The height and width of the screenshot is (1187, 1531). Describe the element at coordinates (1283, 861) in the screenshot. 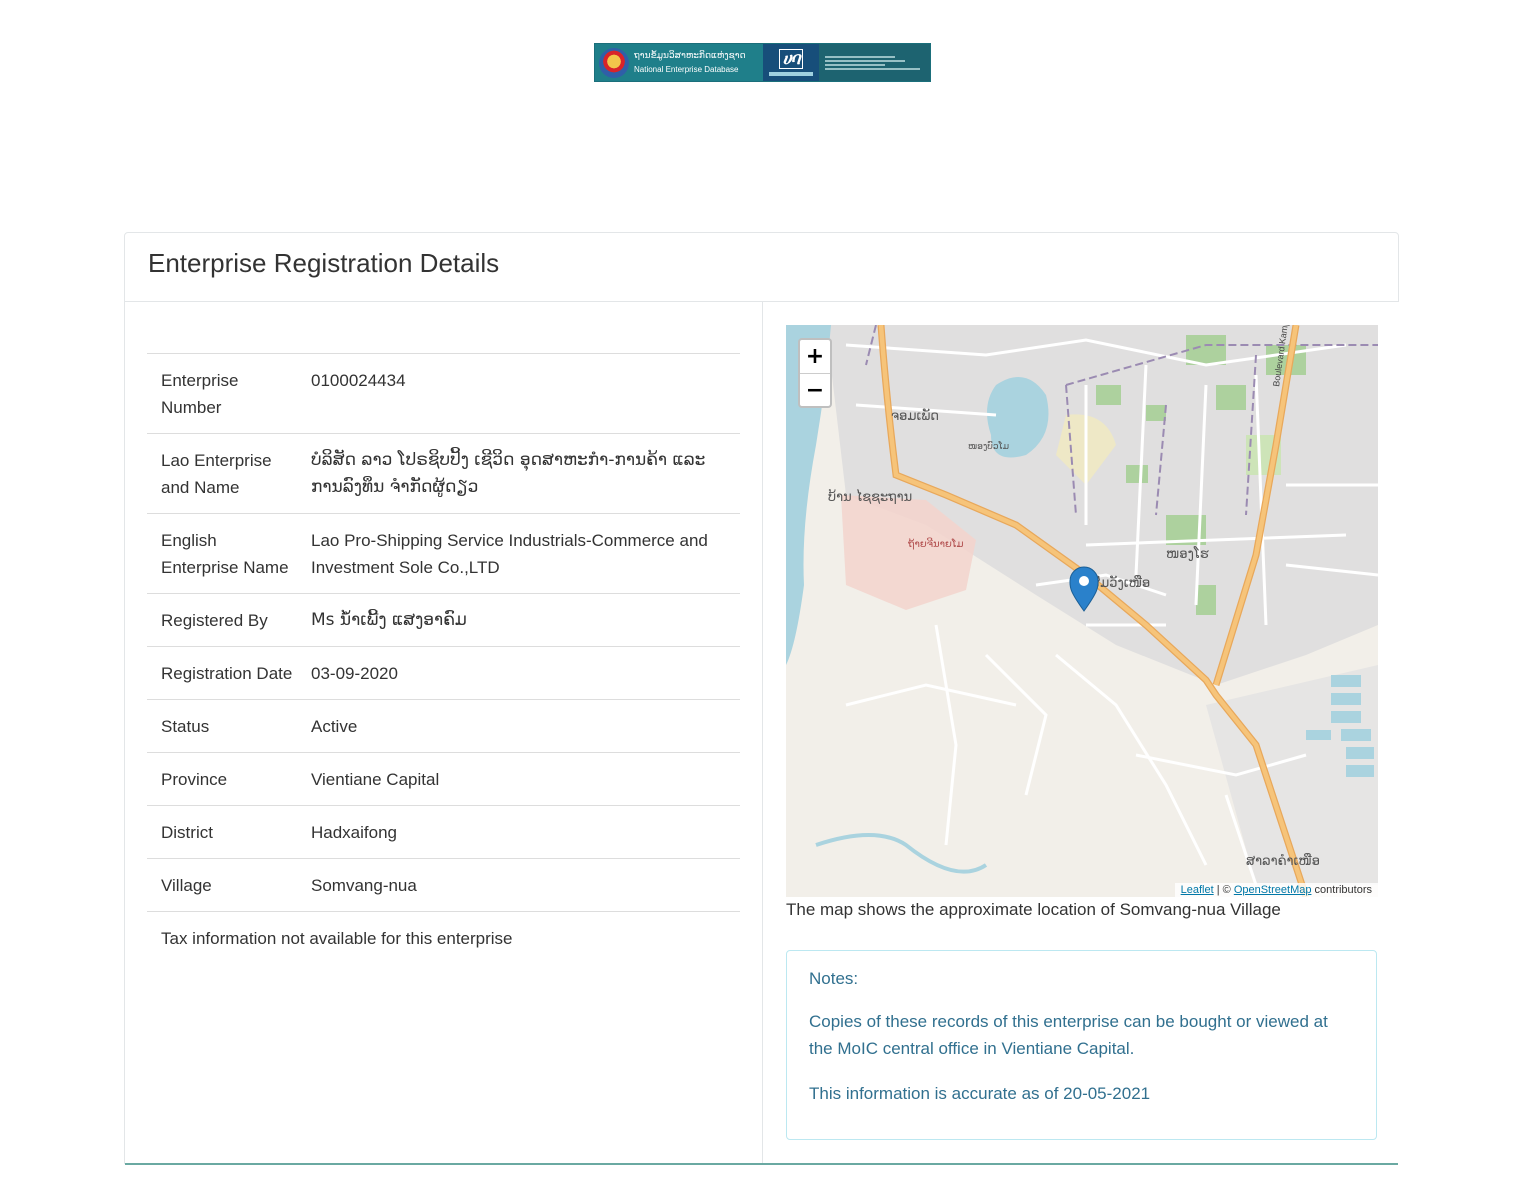

I see `map-label-salakham: ສາລາຄຳເໜືອ` at that location.